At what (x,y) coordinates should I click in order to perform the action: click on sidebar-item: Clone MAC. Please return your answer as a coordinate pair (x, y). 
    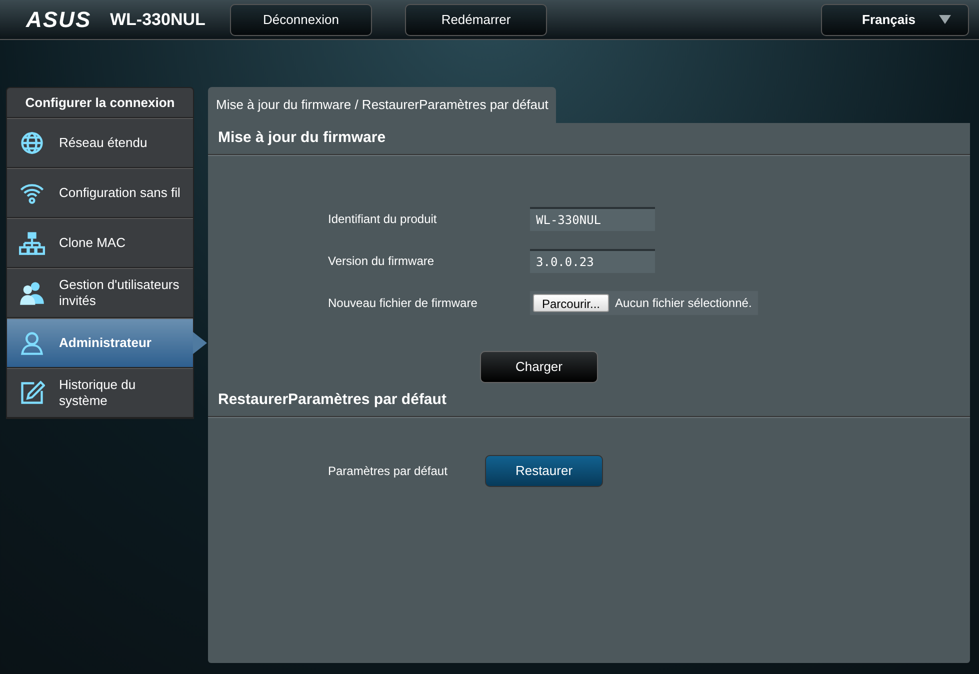
    Looking at the image, I should click on (100, 243).